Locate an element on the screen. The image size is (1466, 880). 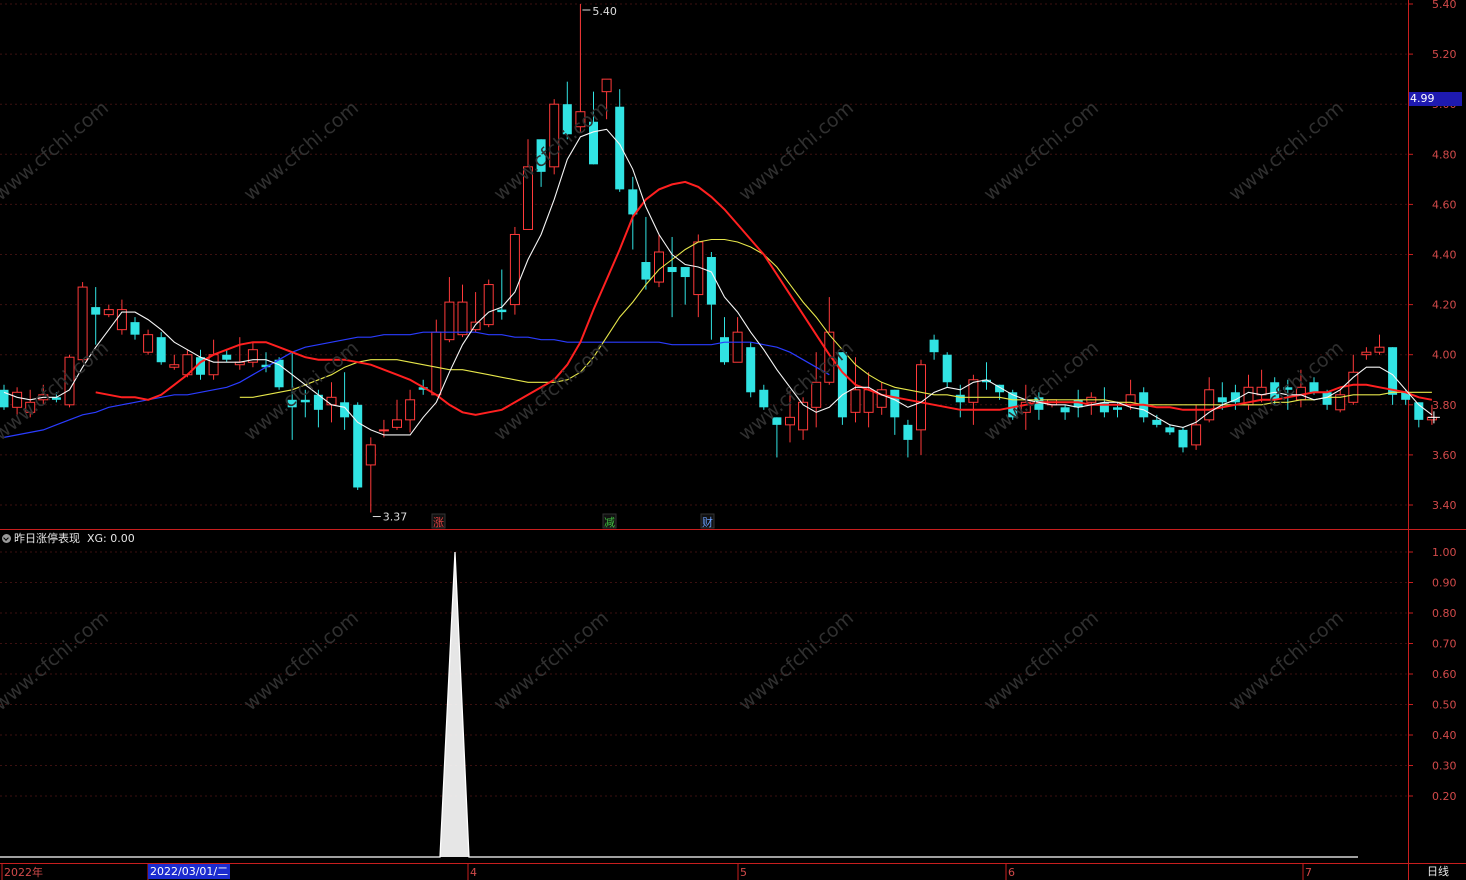
price-tick-label: 4.20 is located at coordinates (1444, 305).